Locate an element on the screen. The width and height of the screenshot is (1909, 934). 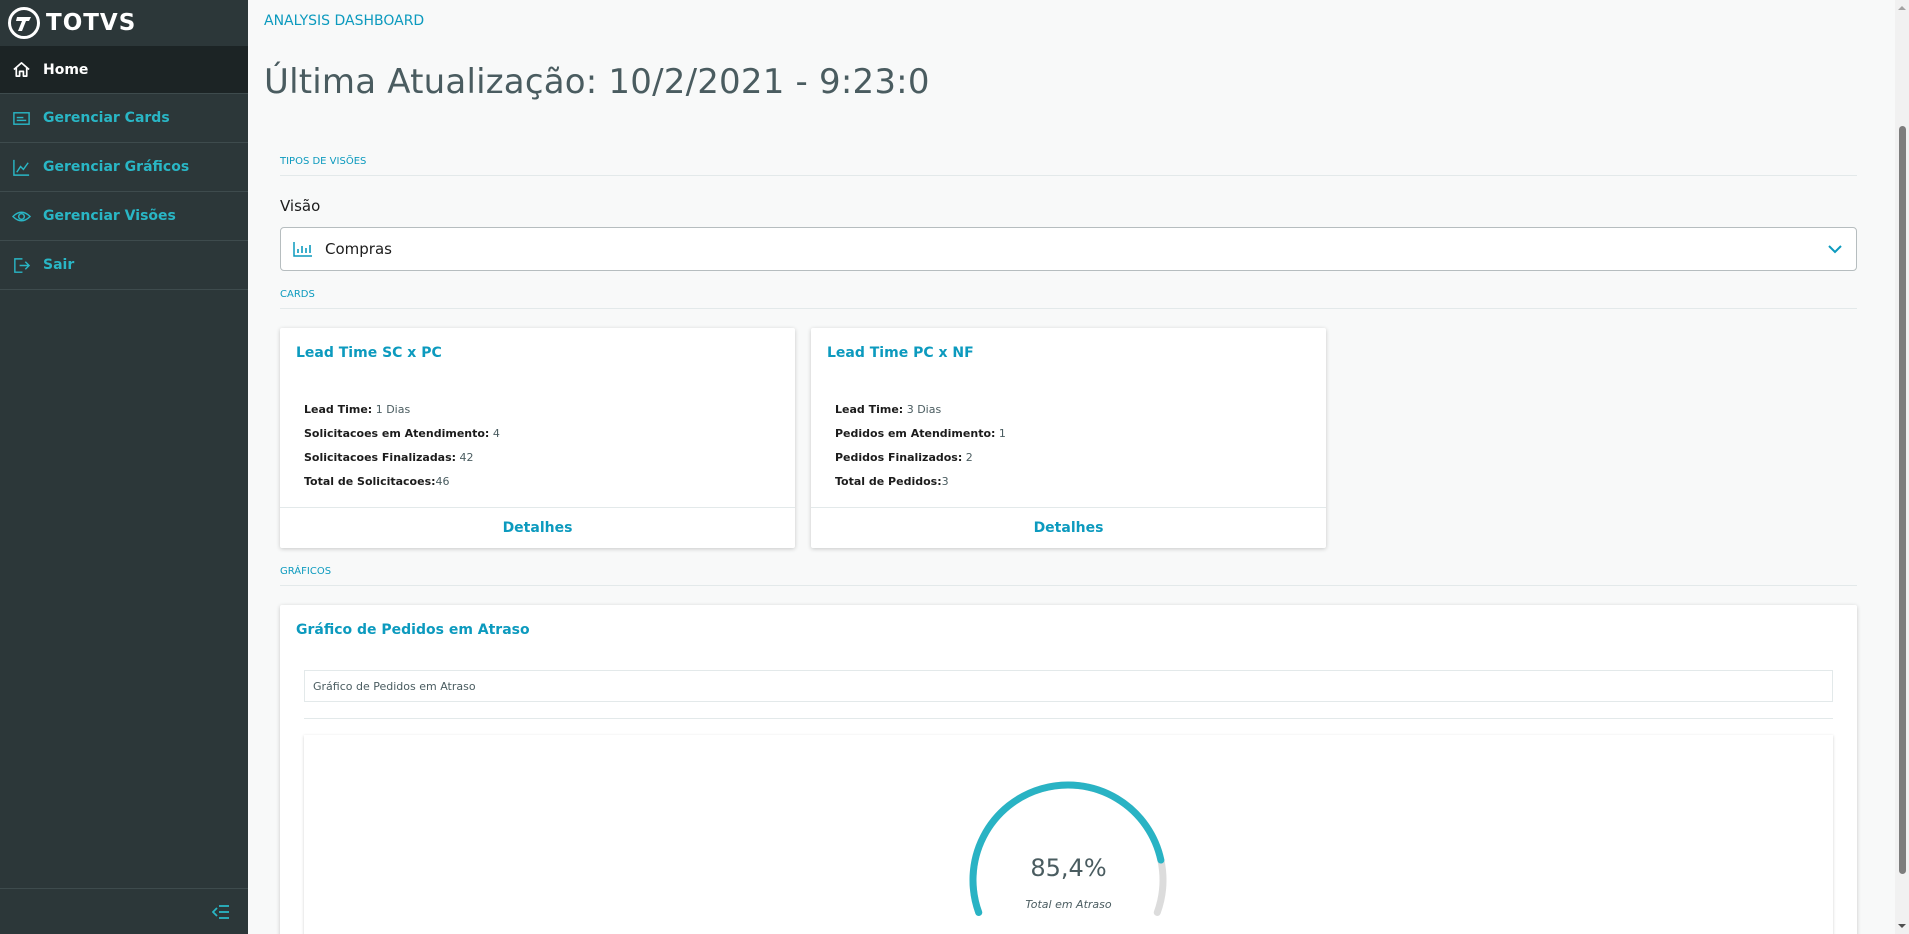
sidebar-item-gerenciar-cards: Gerenciar Cards is located at coordinates (124, 118).